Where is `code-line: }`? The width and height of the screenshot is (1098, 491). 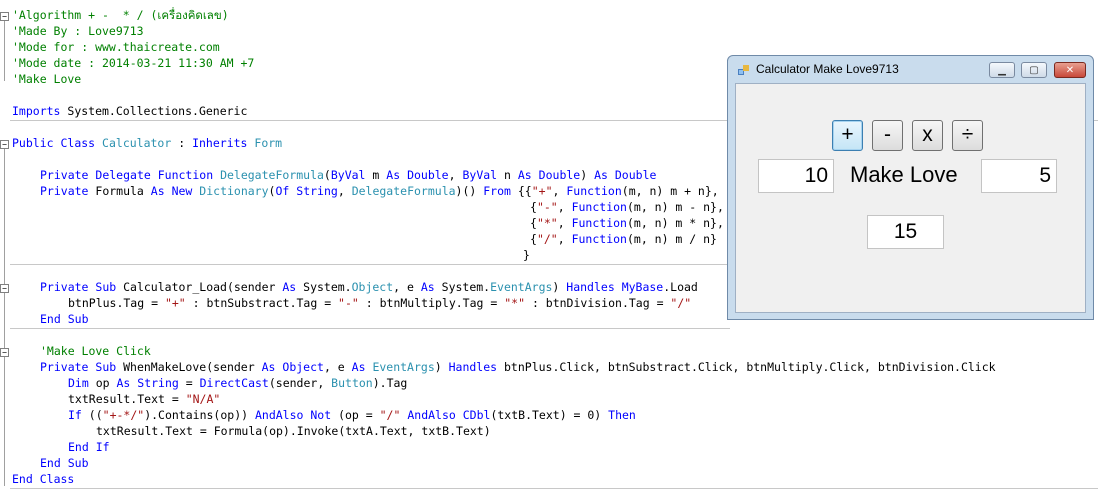
code-line: } is located at coordinates (526, 255).